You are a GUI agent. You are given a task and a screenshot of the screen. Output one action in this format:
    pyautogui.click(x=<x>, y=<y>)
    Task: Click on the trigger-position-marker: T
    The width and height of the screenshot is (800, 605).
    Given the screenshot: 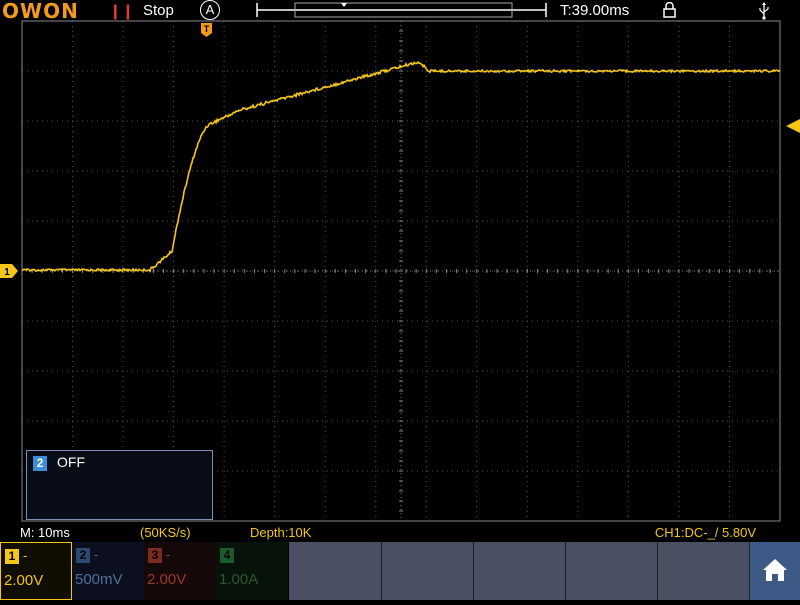 What is the action you would take?
    pyautogui.click(x=206, y=30)
    